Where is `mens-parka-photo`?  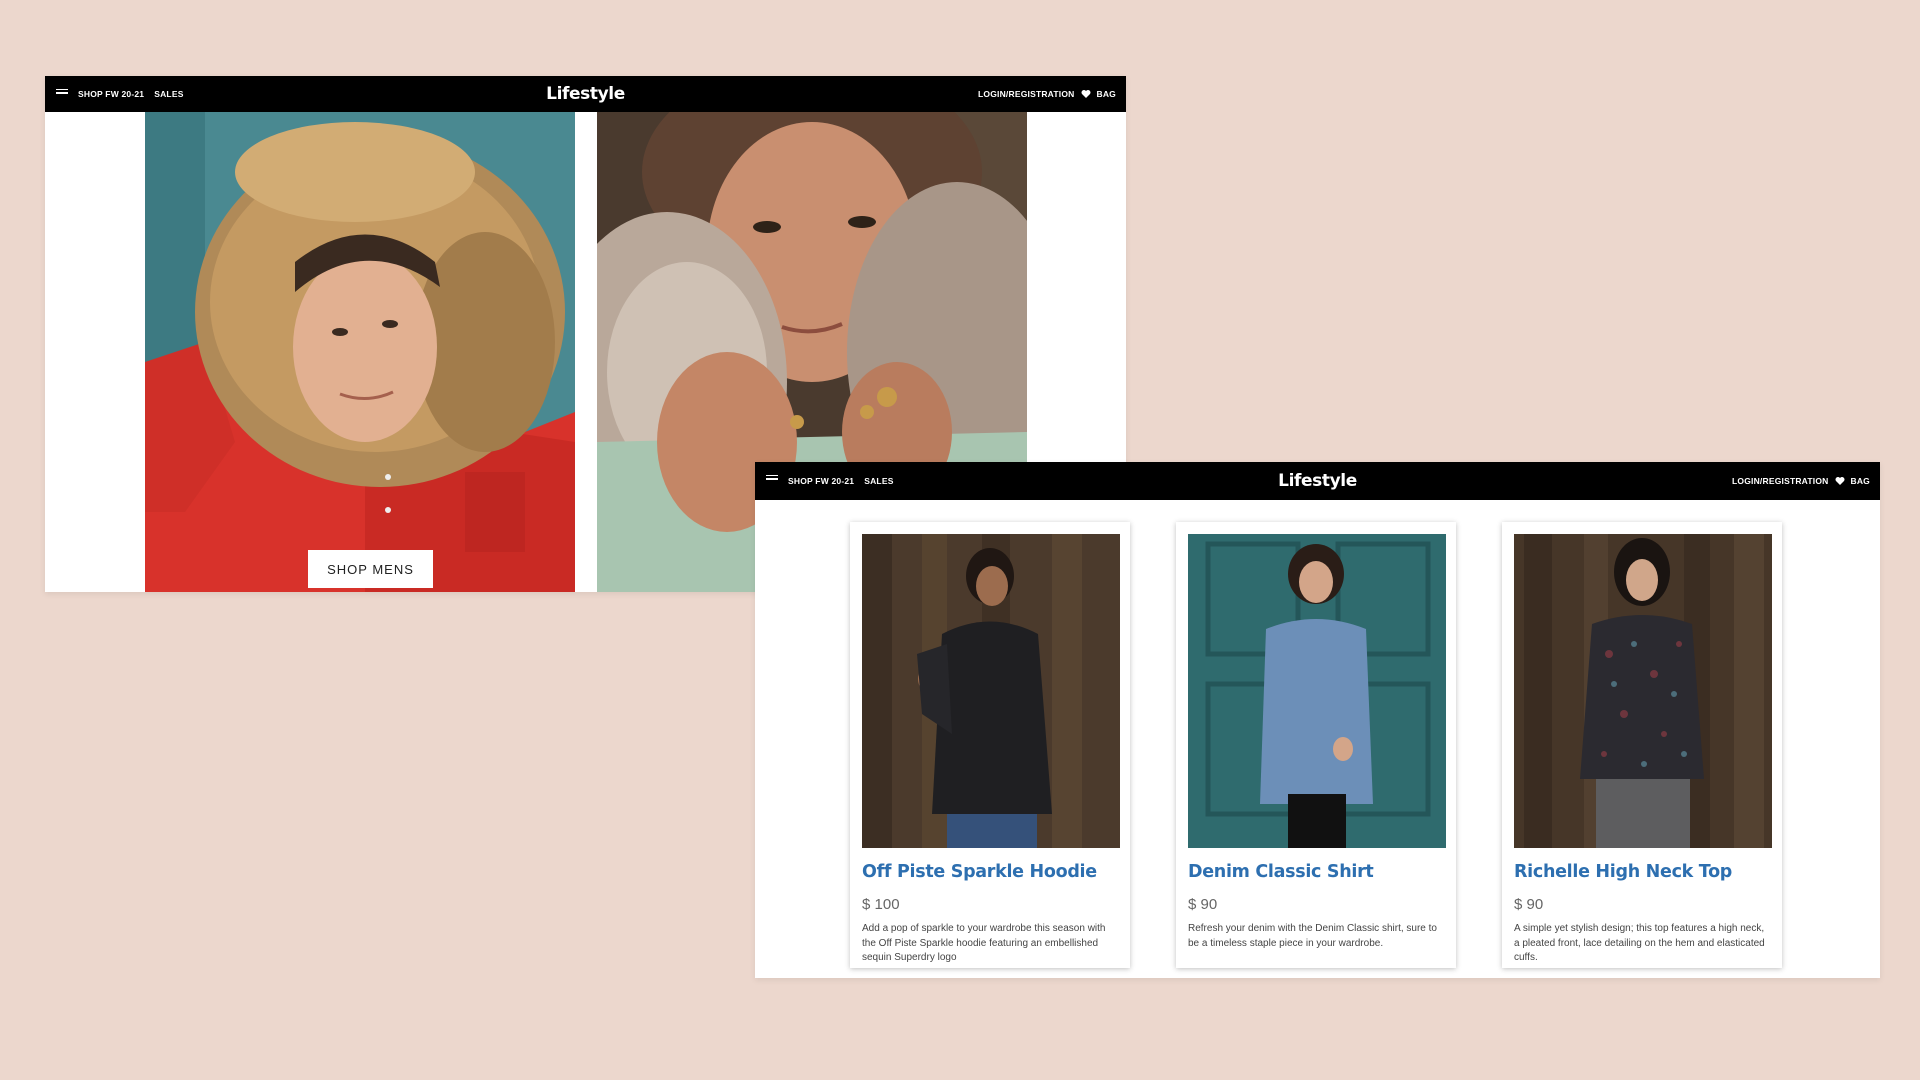 mens-parka-photo is located at coordinates (360, 352).